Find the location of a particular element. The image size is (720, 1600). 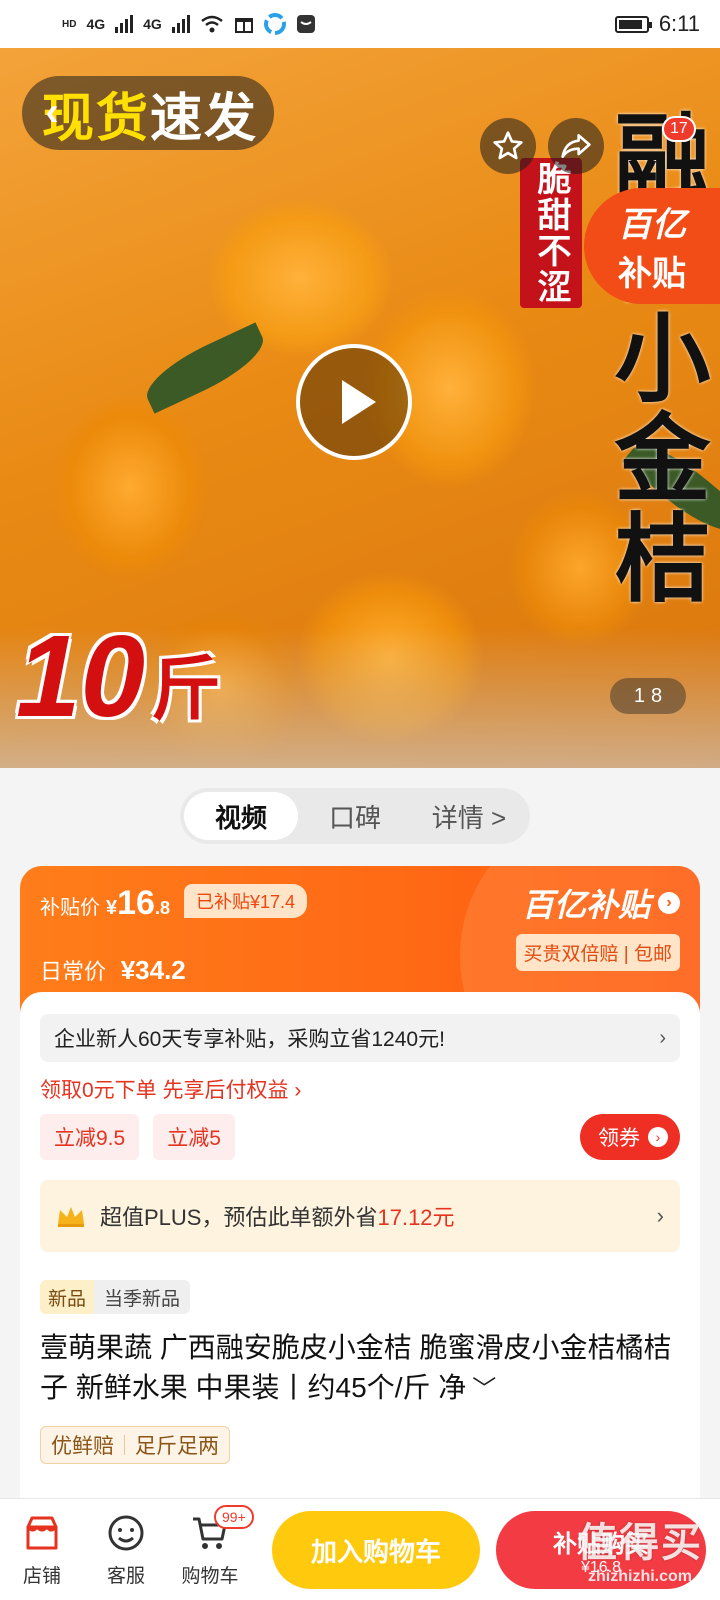

play-video-button is located at coordinates (354, 402).